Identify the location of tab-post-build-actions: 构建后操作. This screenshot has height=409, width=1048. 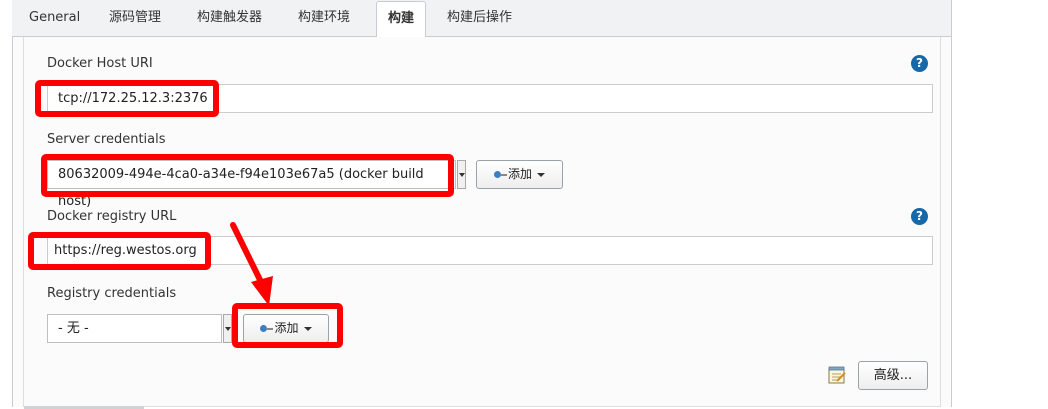
(479, 18).